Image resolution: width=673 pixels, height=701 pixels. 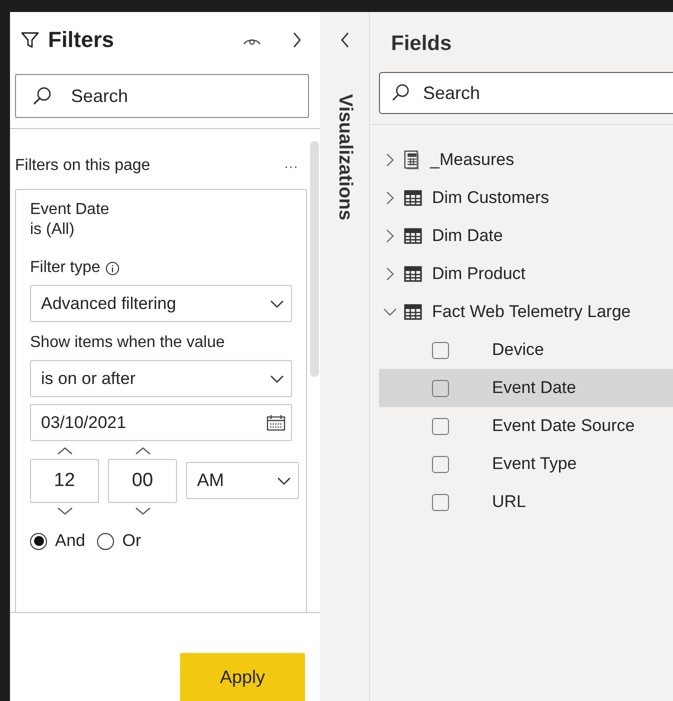 What do you see at coordinates (291, 166) in the screenshot?
I see `more-options: ···` at bounding box center [291, 166].